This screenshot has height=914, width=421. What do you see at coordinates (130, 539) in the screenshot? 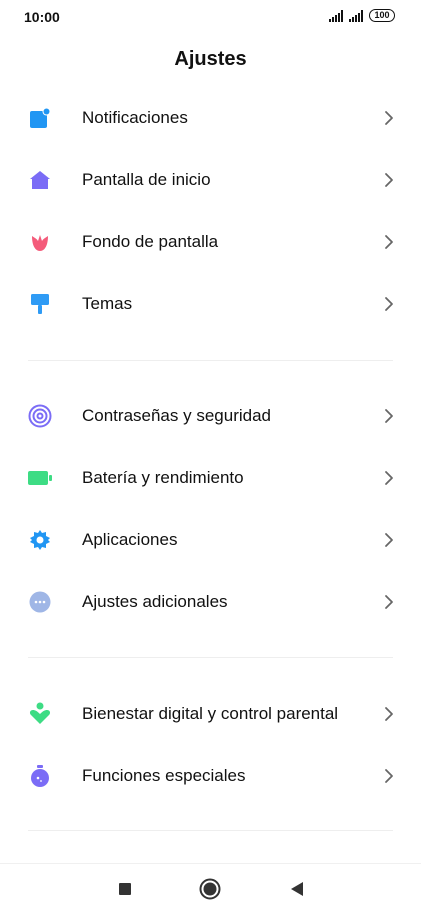
I see `settings-item-label: Aplicaciones` at bounding box center [130, 539].